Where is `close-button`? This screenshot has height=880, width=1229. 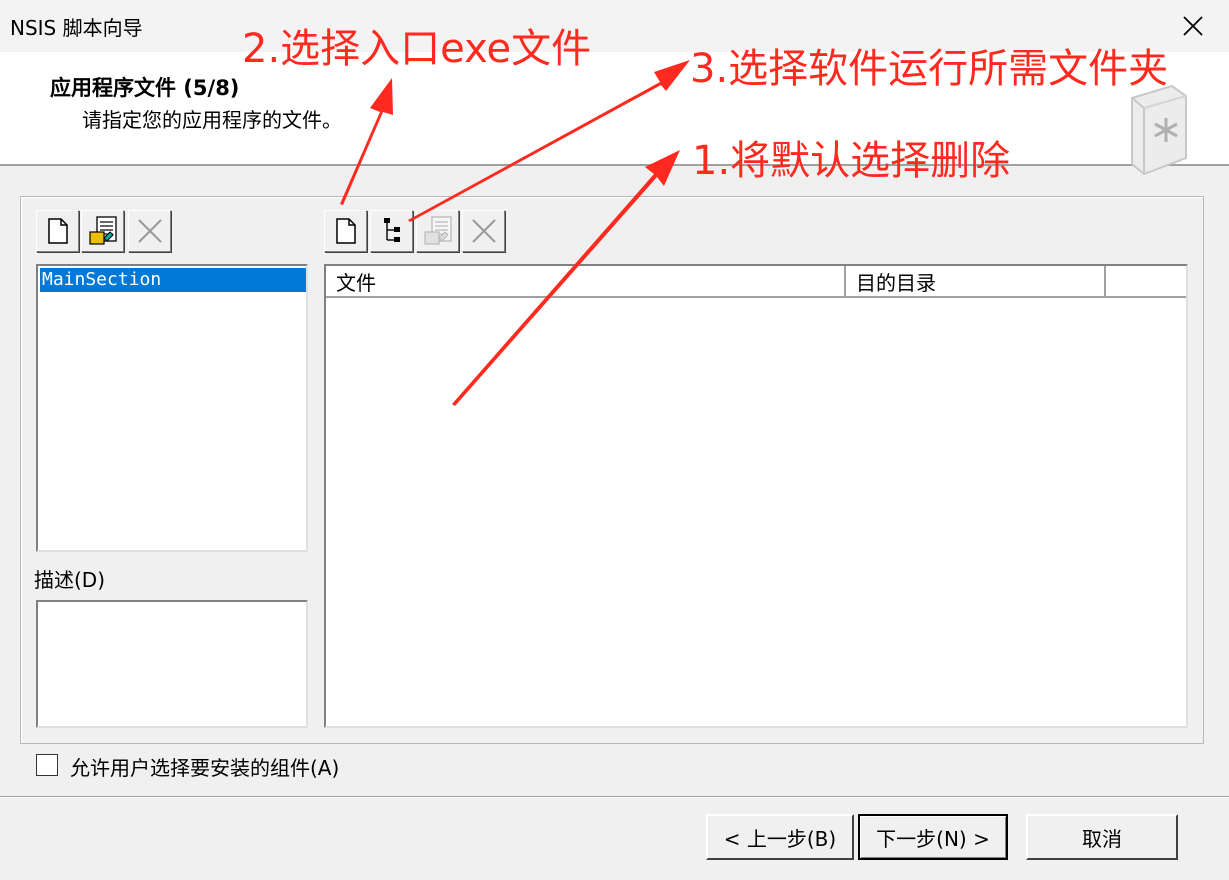
close-button is located at coordinates (1193, 26).